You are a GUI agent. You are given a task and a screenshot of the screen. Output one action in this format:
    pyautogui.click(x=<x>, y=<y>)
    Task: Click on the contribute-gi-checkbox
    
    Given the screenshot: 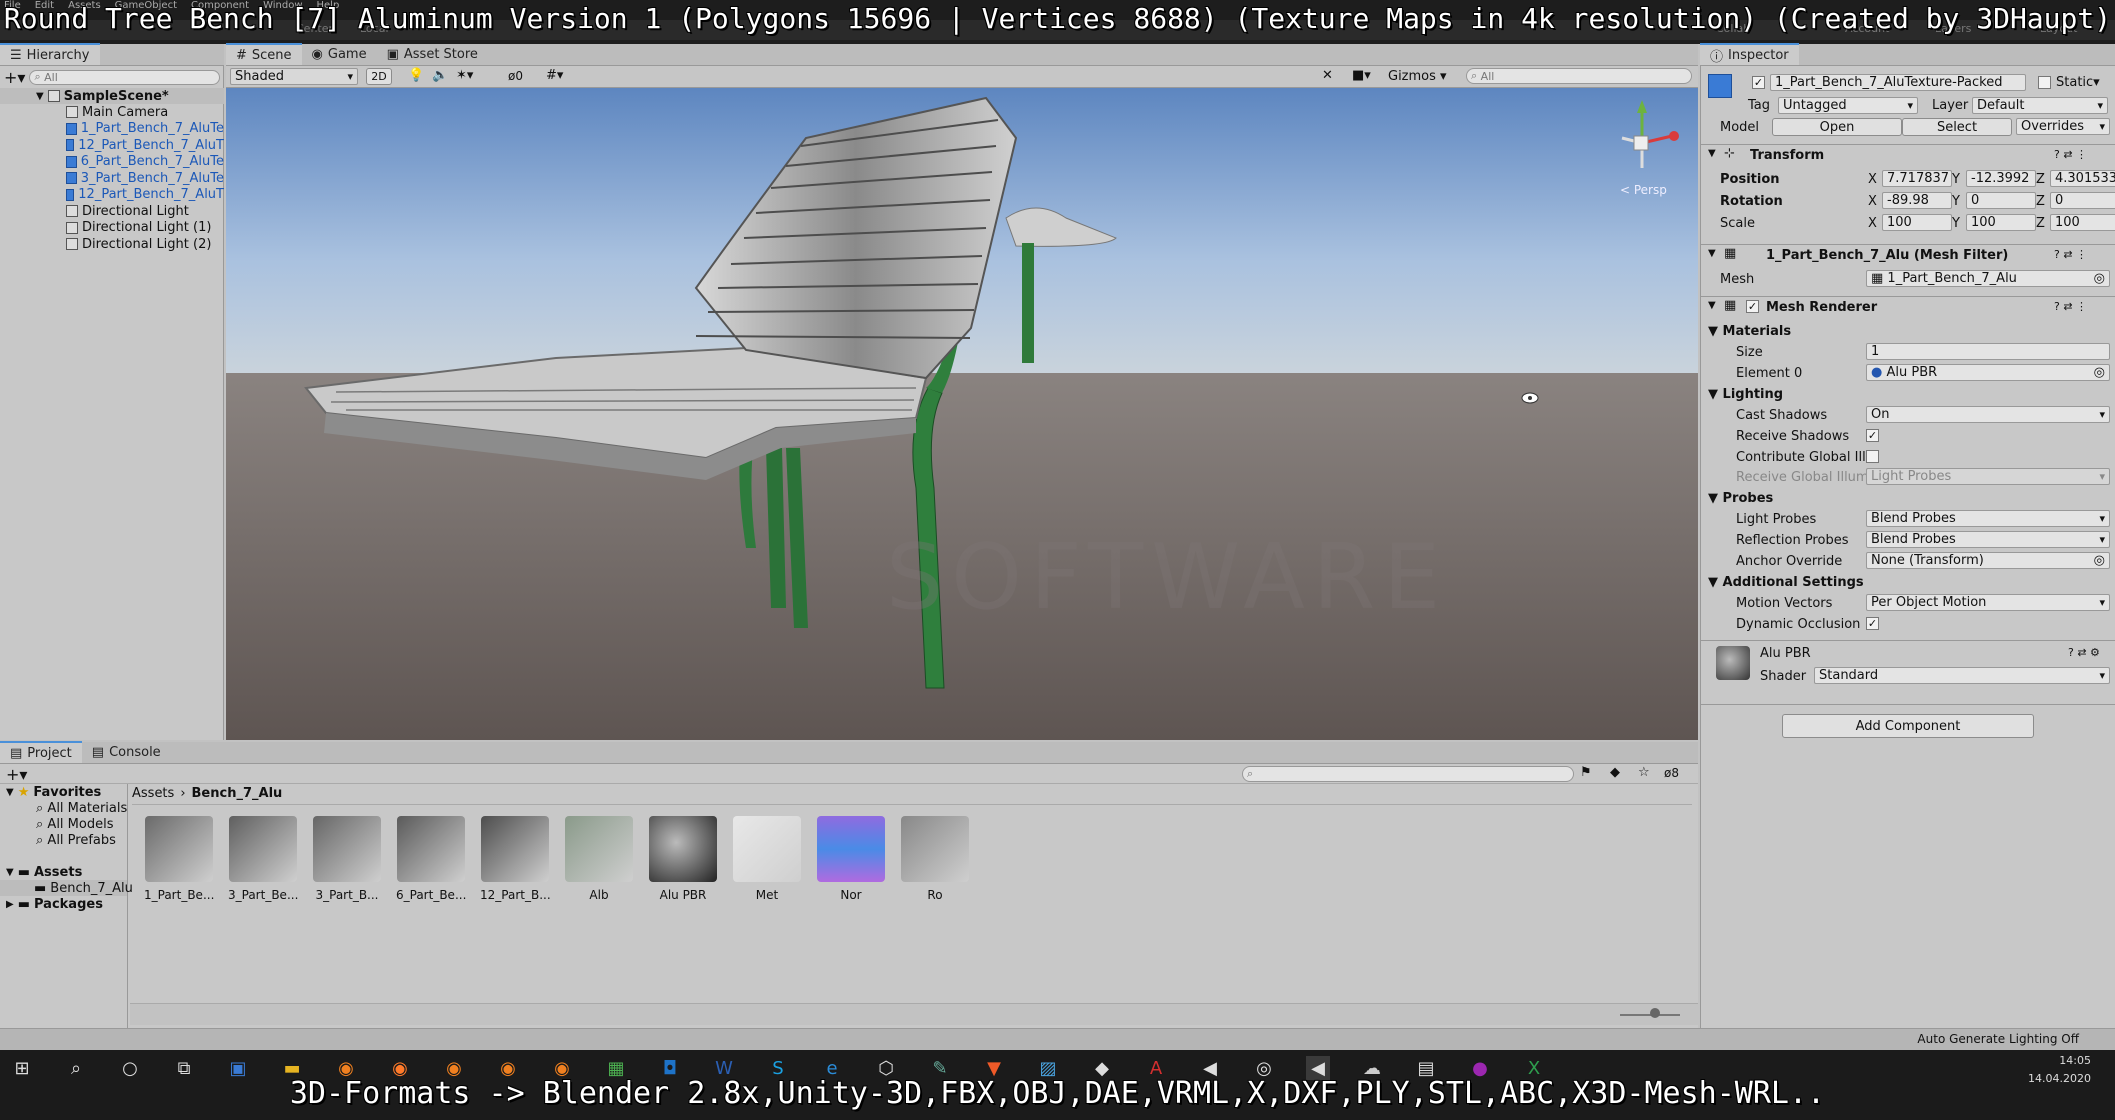 What is the action you would take?
    pyautogui.click(x=1872, y=456)
    